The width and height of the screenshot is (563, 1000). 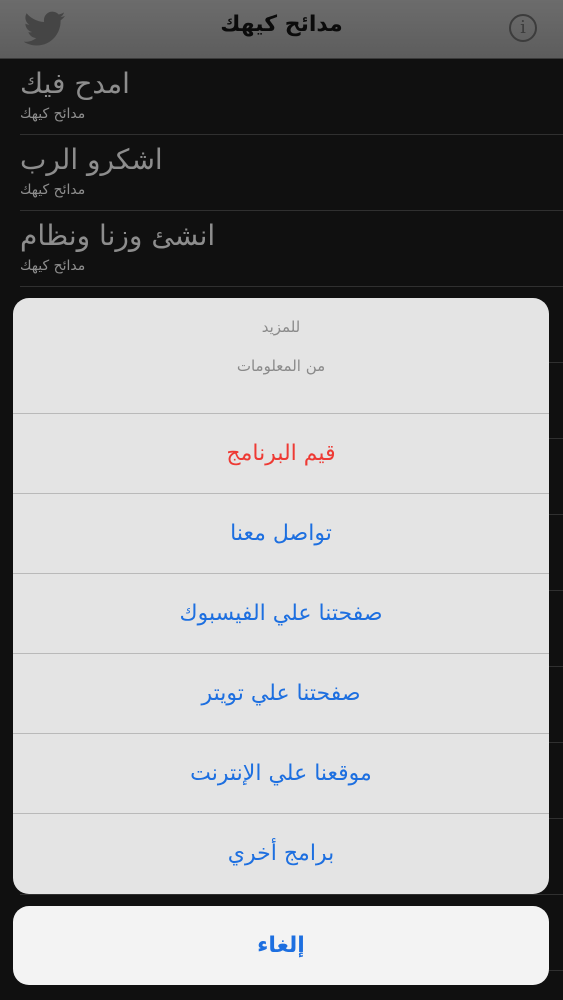 What do you see at coordinates (281, 454) in the screenshot?
I see `rate-app-button: قيم البرنامج` at bounding box center [281, 454].